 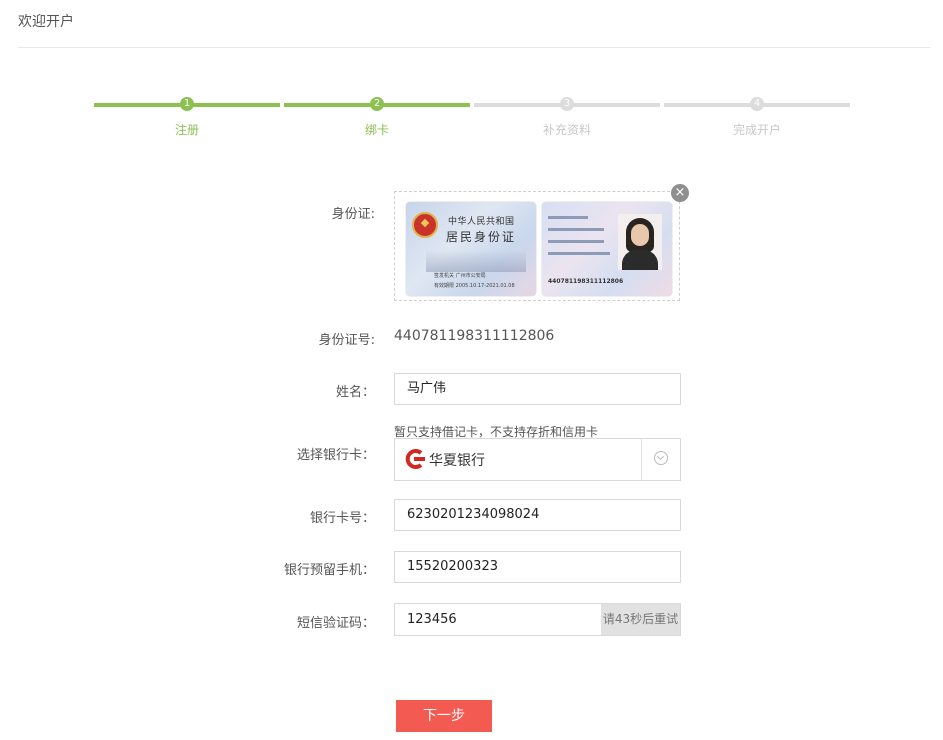 What do you see at coordinates (415, 459) in the screenshot?
I see `hua-xia-bank-logo-icon` at bounding box center [415, 459].